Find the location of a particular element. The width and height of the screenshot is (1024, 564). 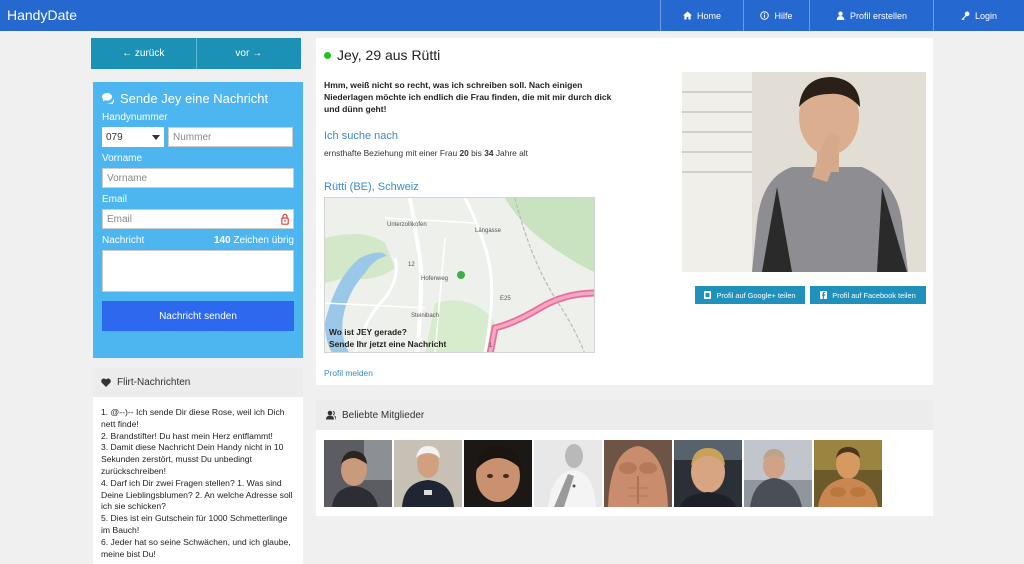

seeking-heading: Ich suche nach is located at coordinates (361, 136).